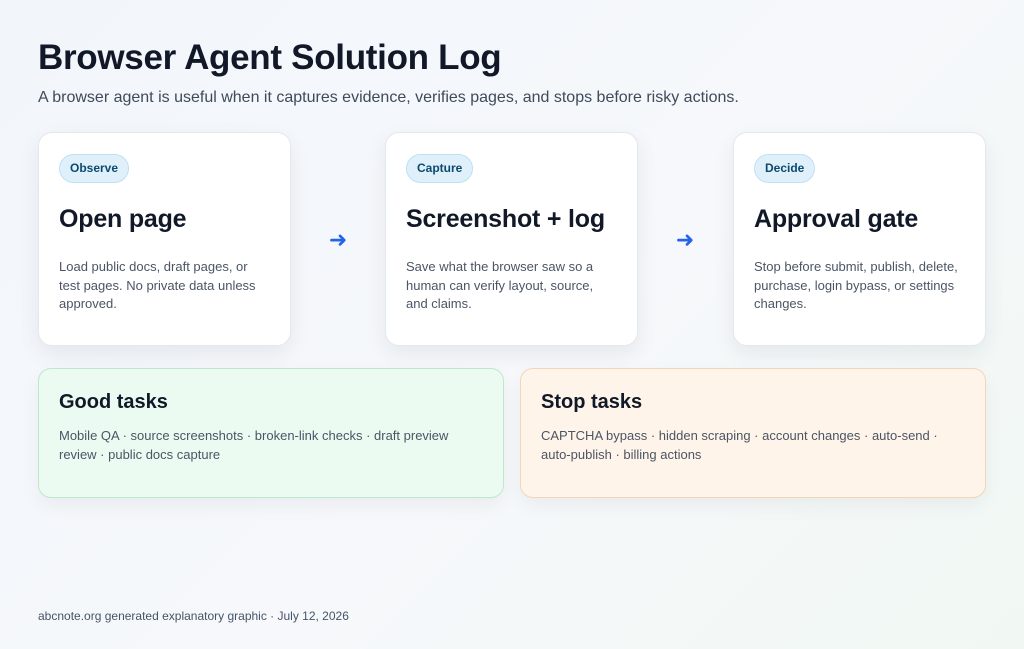  I want to click on stop-tasks-title: Stop tasks, so click(592, 402).